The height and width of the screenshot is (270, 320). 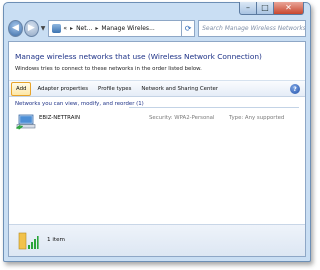 What do you see at coordinates (189, 28) in the screenshot?
I see `refresh-button: ⟳` at bounding box center [189, 28].